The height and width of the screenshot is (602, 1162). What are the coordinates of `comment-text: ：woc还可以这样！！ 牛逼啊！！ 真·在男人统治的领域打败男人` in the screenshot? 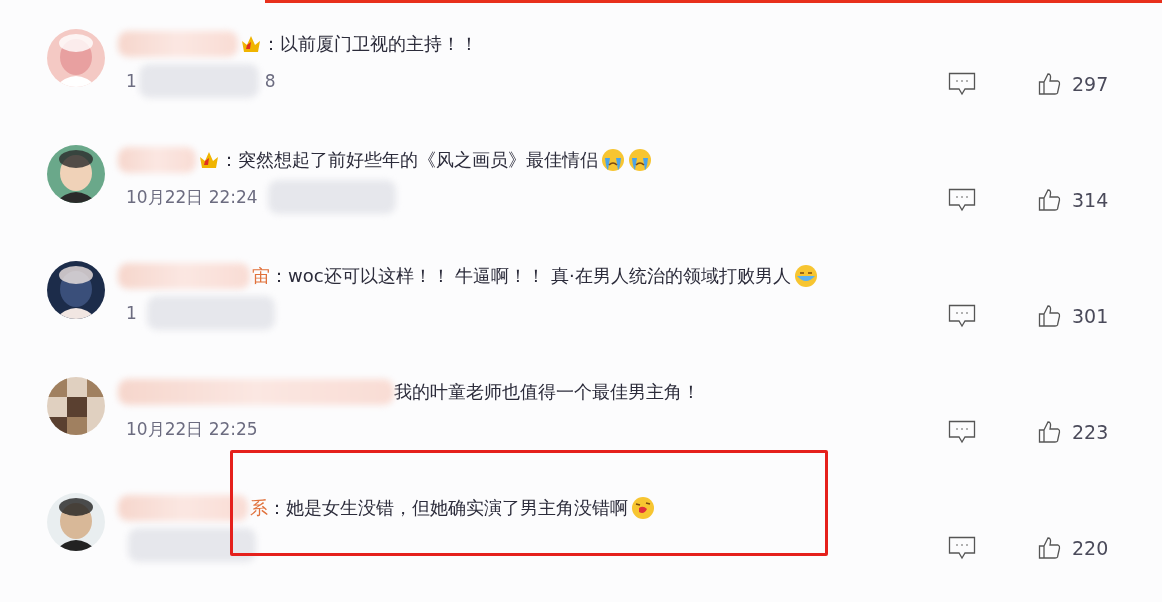 It's located at (530, 276).